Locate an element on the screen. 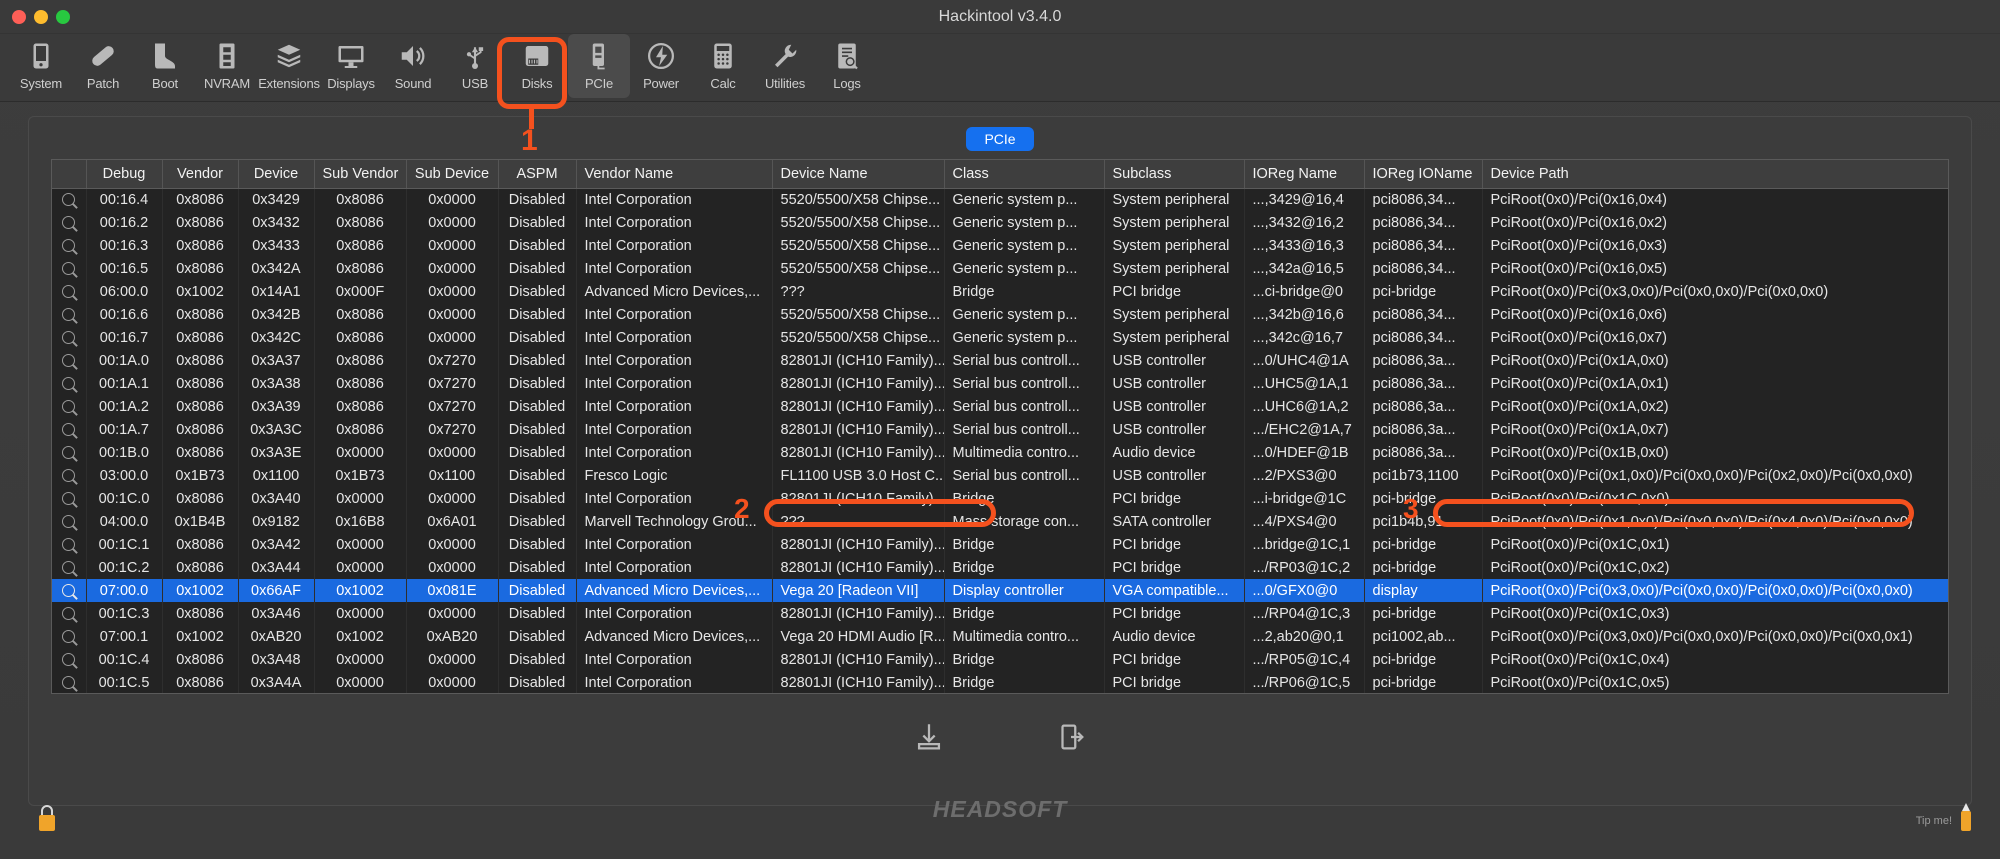  cell-vendor: 0x8086 is located at coordinates (200, 544).